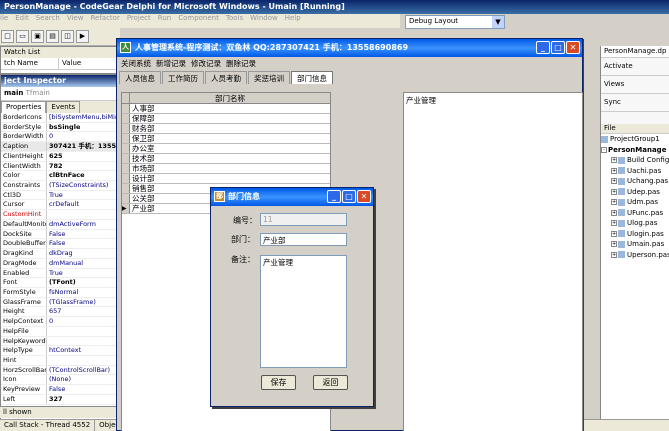 This screenshot has width=669, height=431. Describe the element at coordinates (498, 22) in the screenshot. I see `chevron-down-icon: ▼` at that location.